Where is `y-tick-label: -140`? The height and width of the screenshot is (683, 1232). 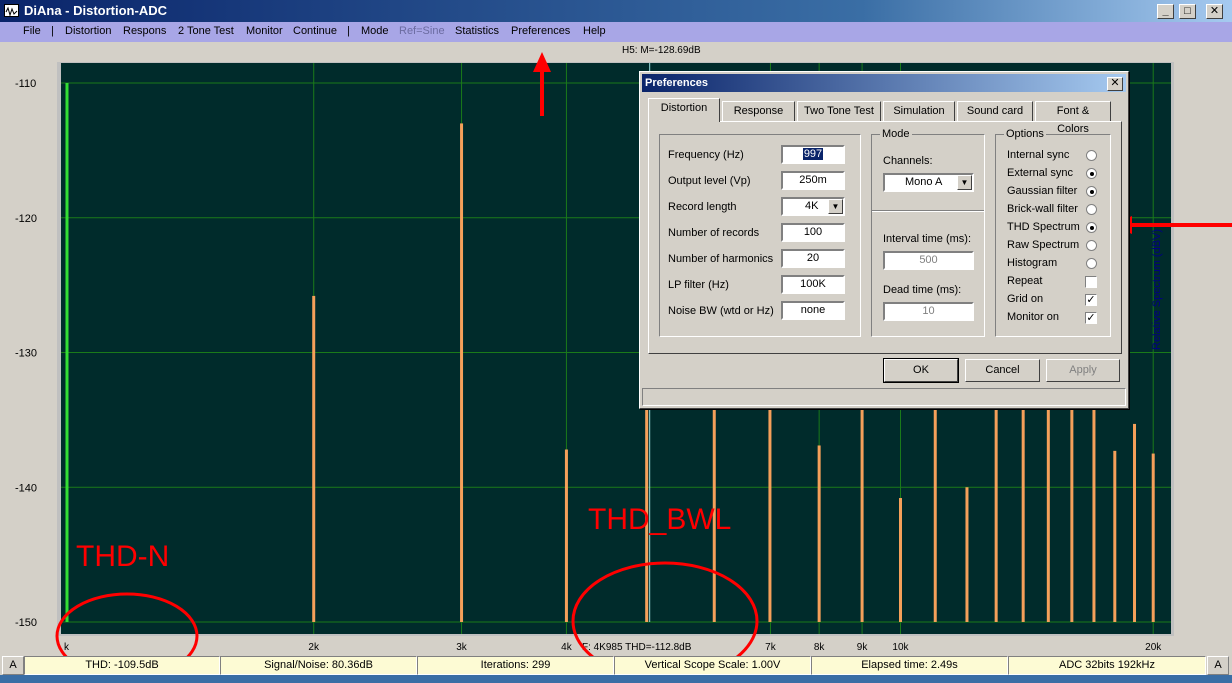
y-tick-label: -140 is located at coordinates (26, 488).